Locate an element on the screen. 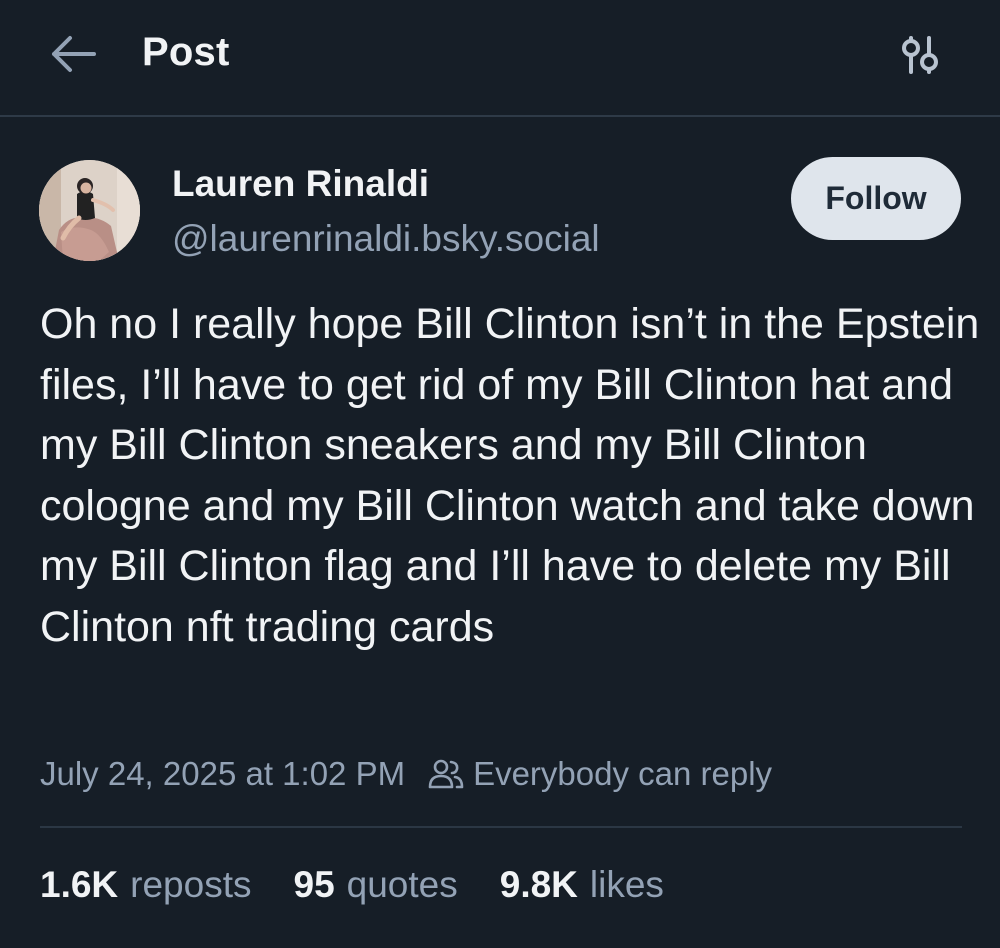  quotes-count: 95 is located at coordinates (314, 884).